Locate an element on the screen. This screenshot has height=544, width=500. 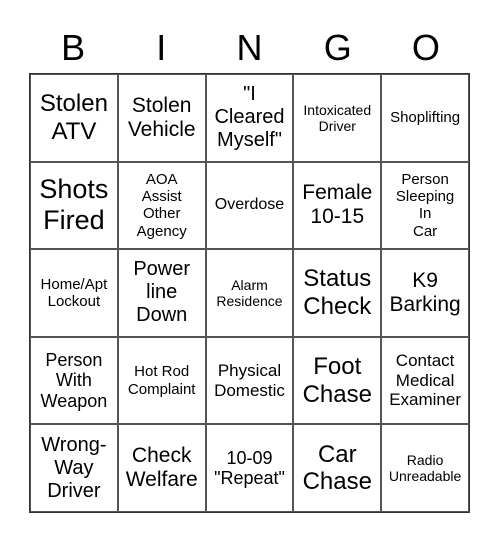
bingo-cell: Alarm Residence is located at coordinates (249, 293).